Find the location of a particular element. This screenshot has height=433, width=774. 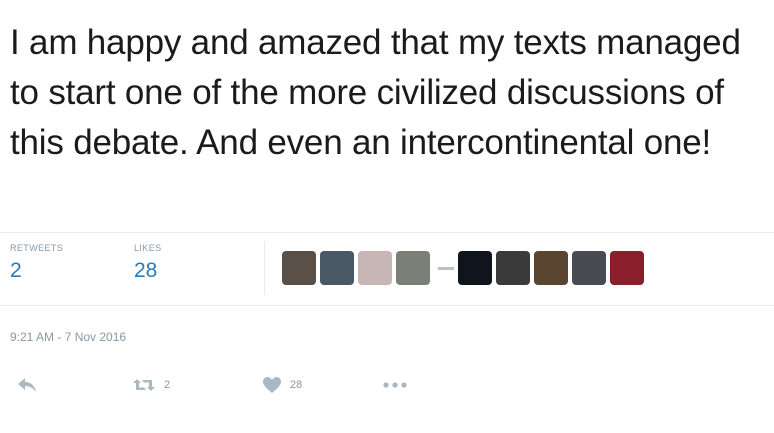

retweet-icon is located at coordinates (144, 385).